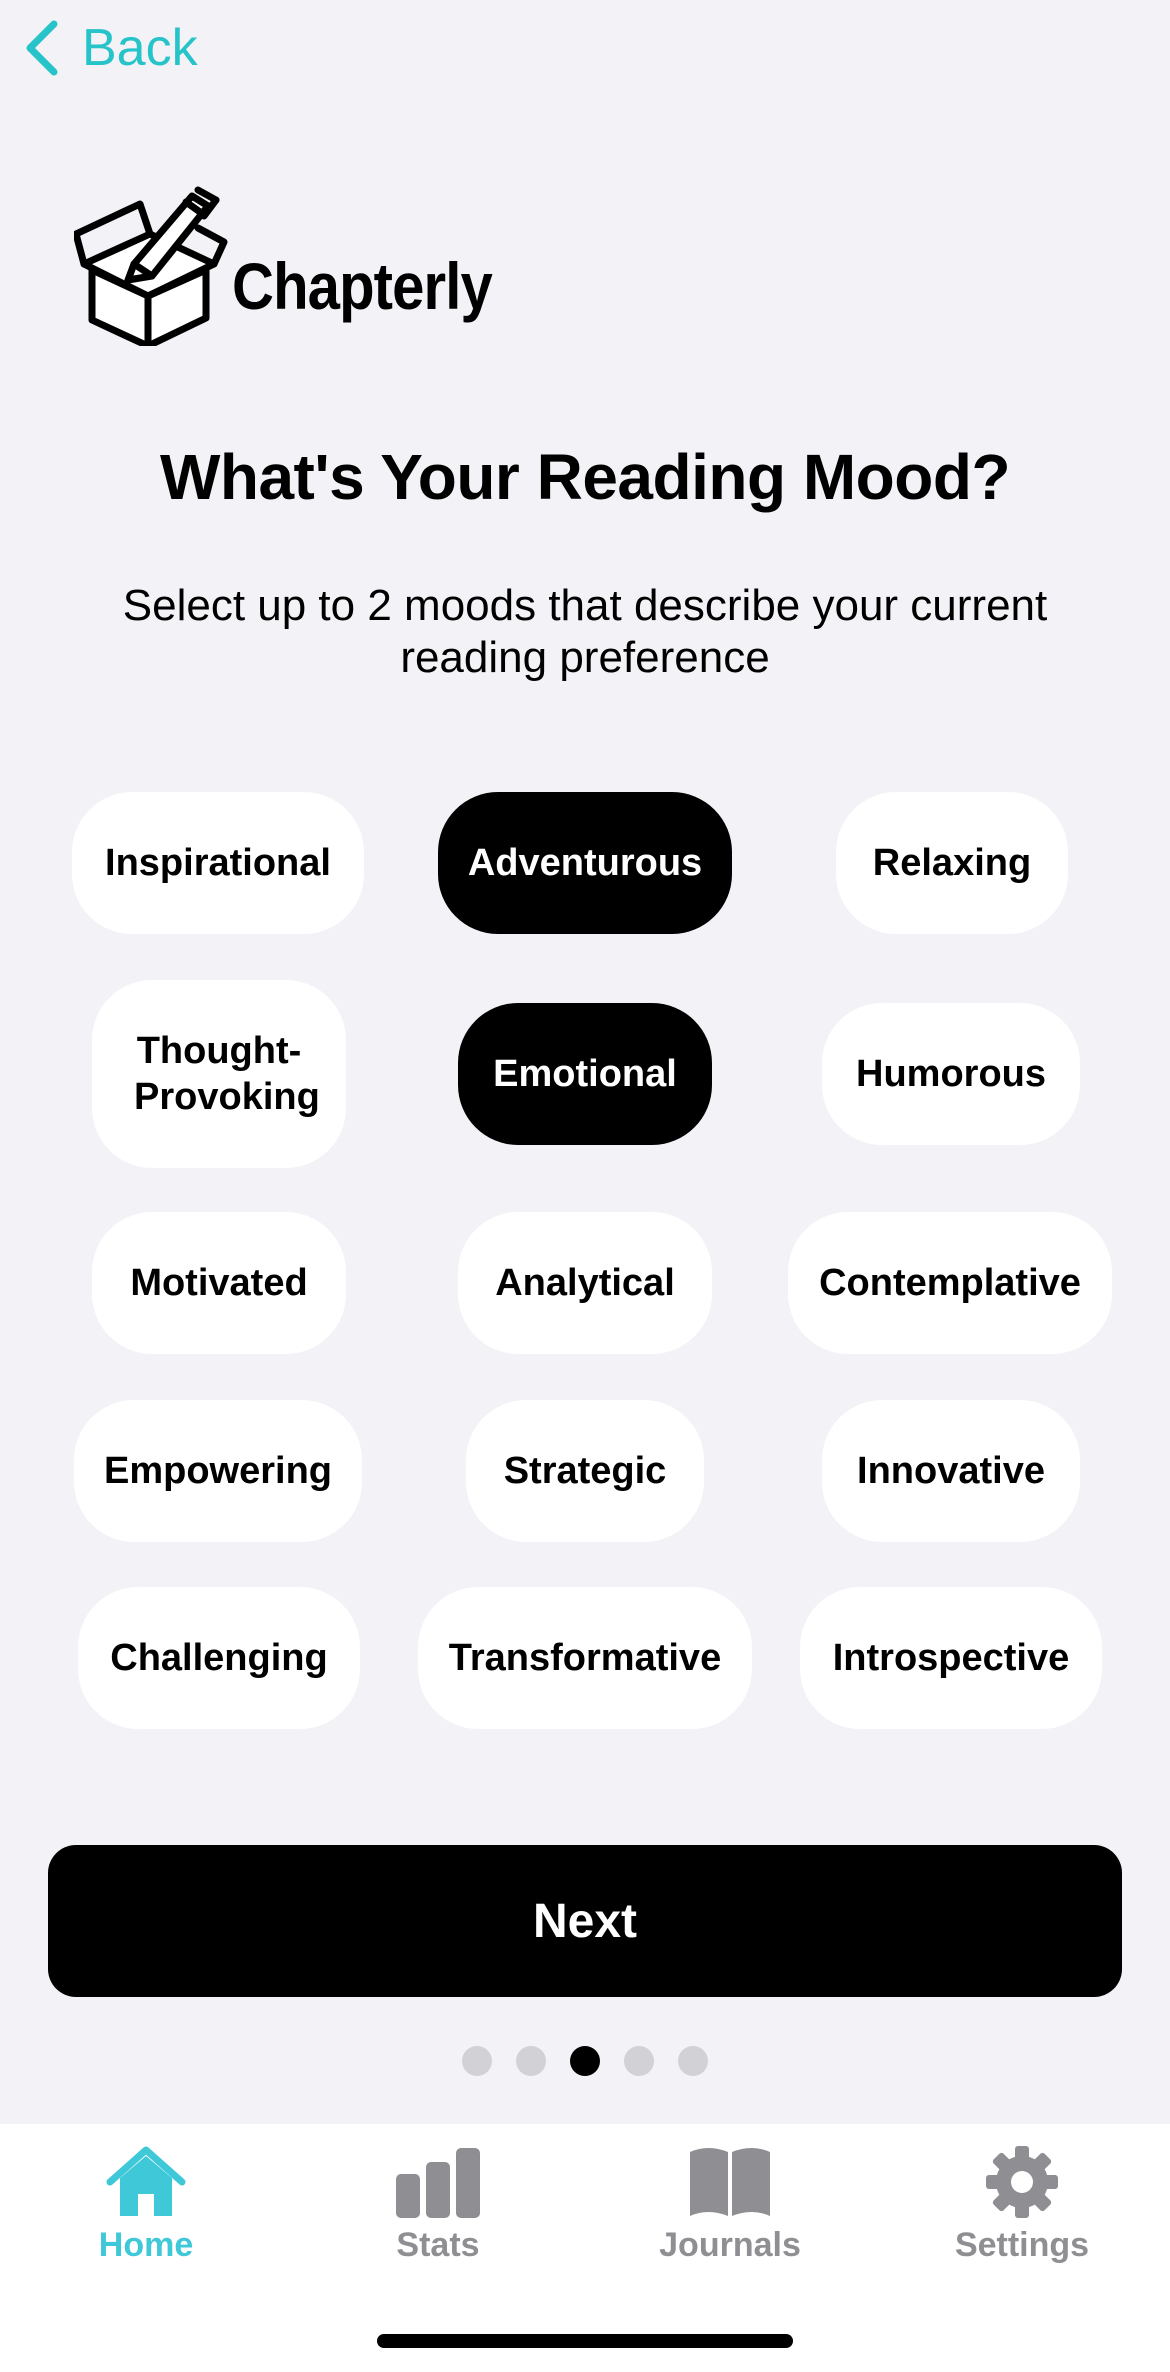 The width and height of the screenshot is (1170, 2372). Describe the element at coordinates (438, 2183) in the screenshot. I see `bar-chart-icon` at that location.